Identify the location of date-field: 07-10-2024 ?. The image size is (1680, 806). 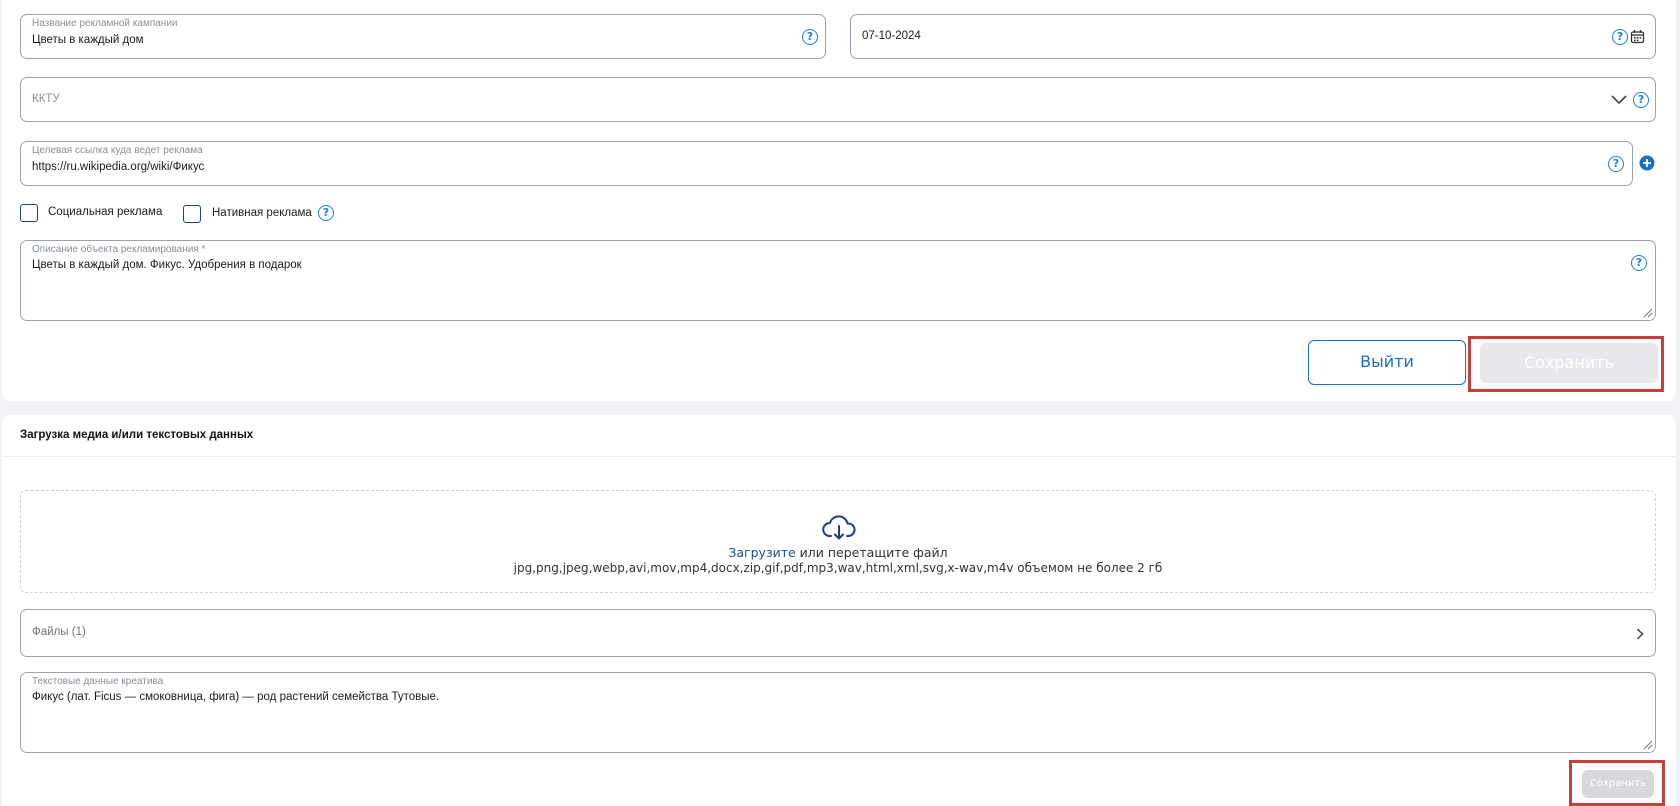
(1253, 36).